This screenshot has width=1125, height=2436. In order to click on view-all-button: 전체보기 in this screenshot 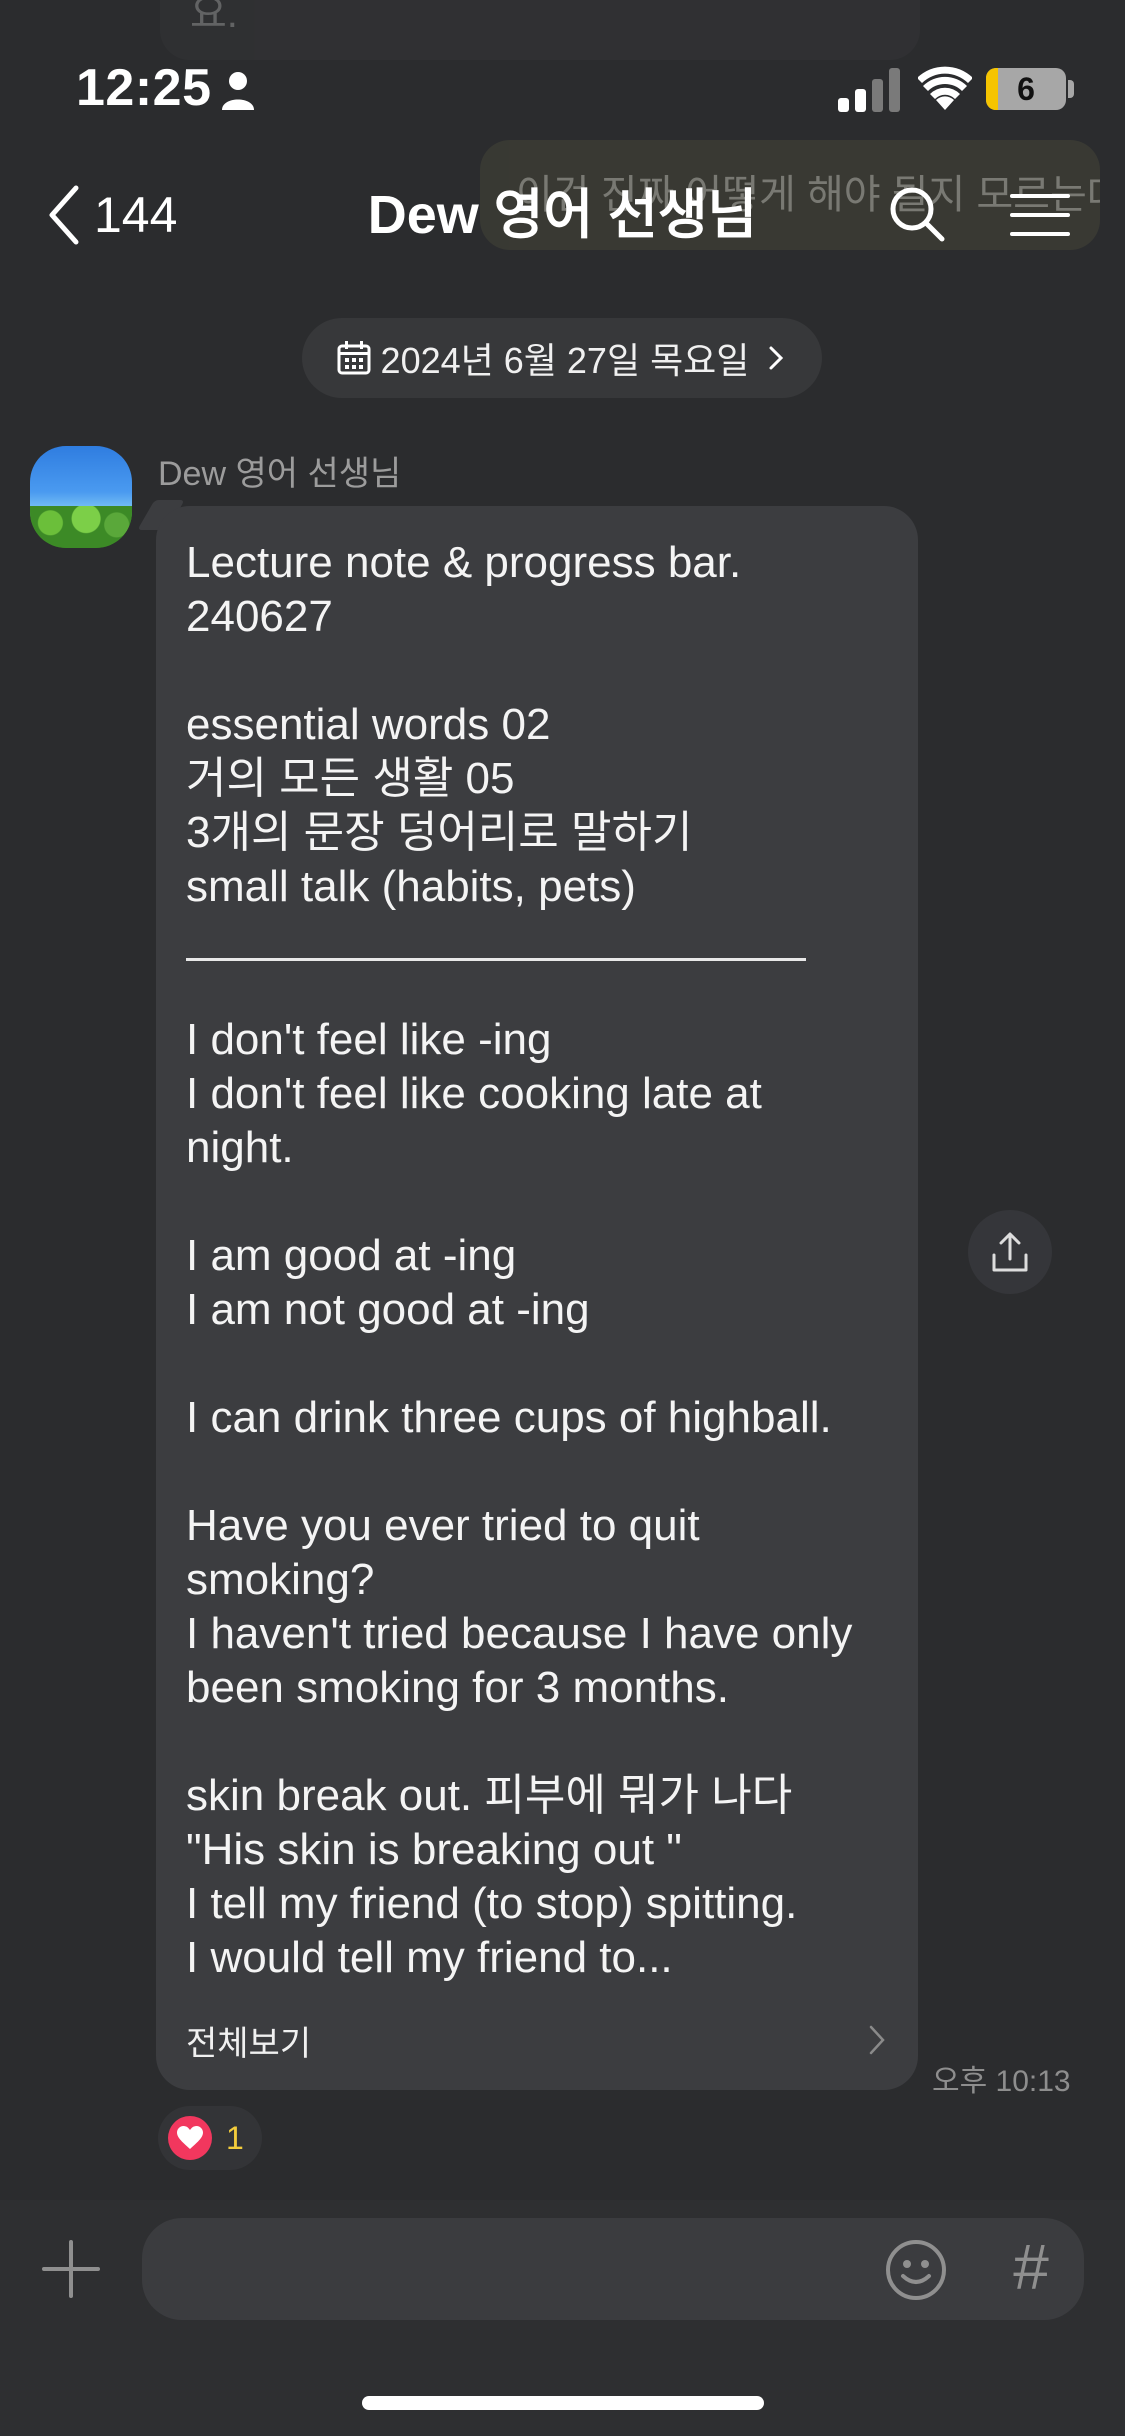, I will do `click(537, 2040)`.